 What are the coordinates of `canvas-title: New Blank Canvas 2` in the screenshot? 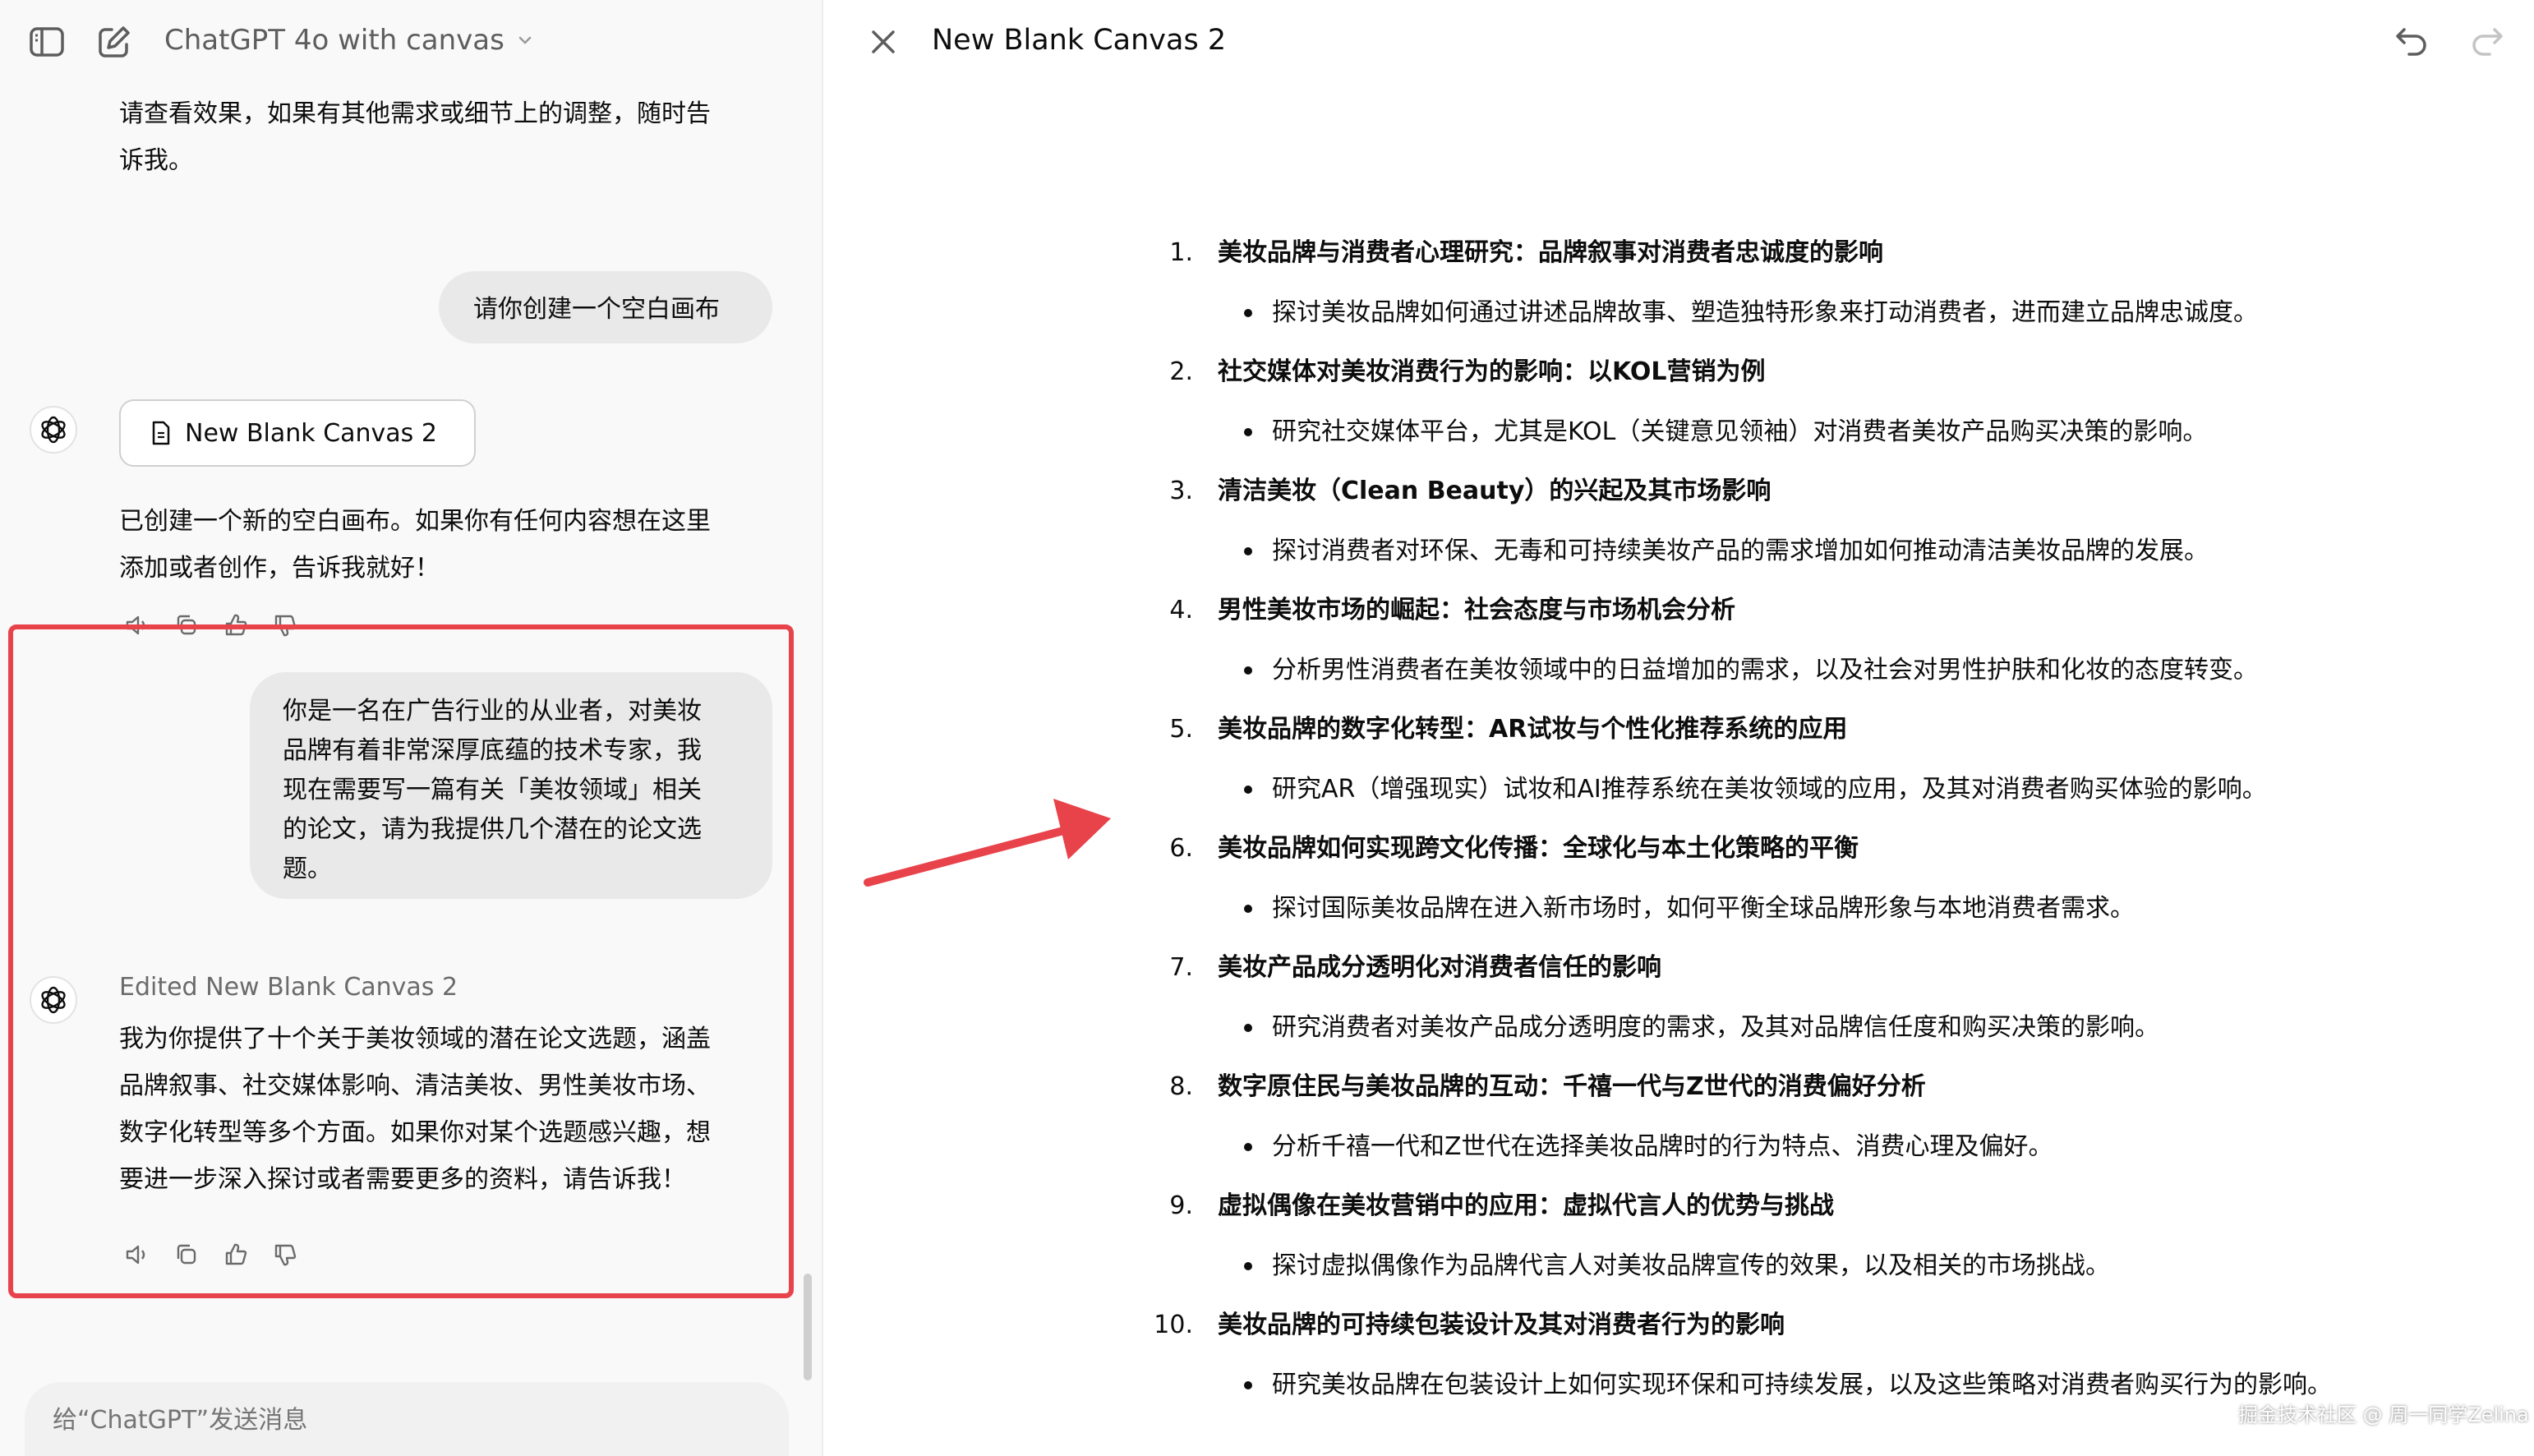 It's located at (1079, 40).